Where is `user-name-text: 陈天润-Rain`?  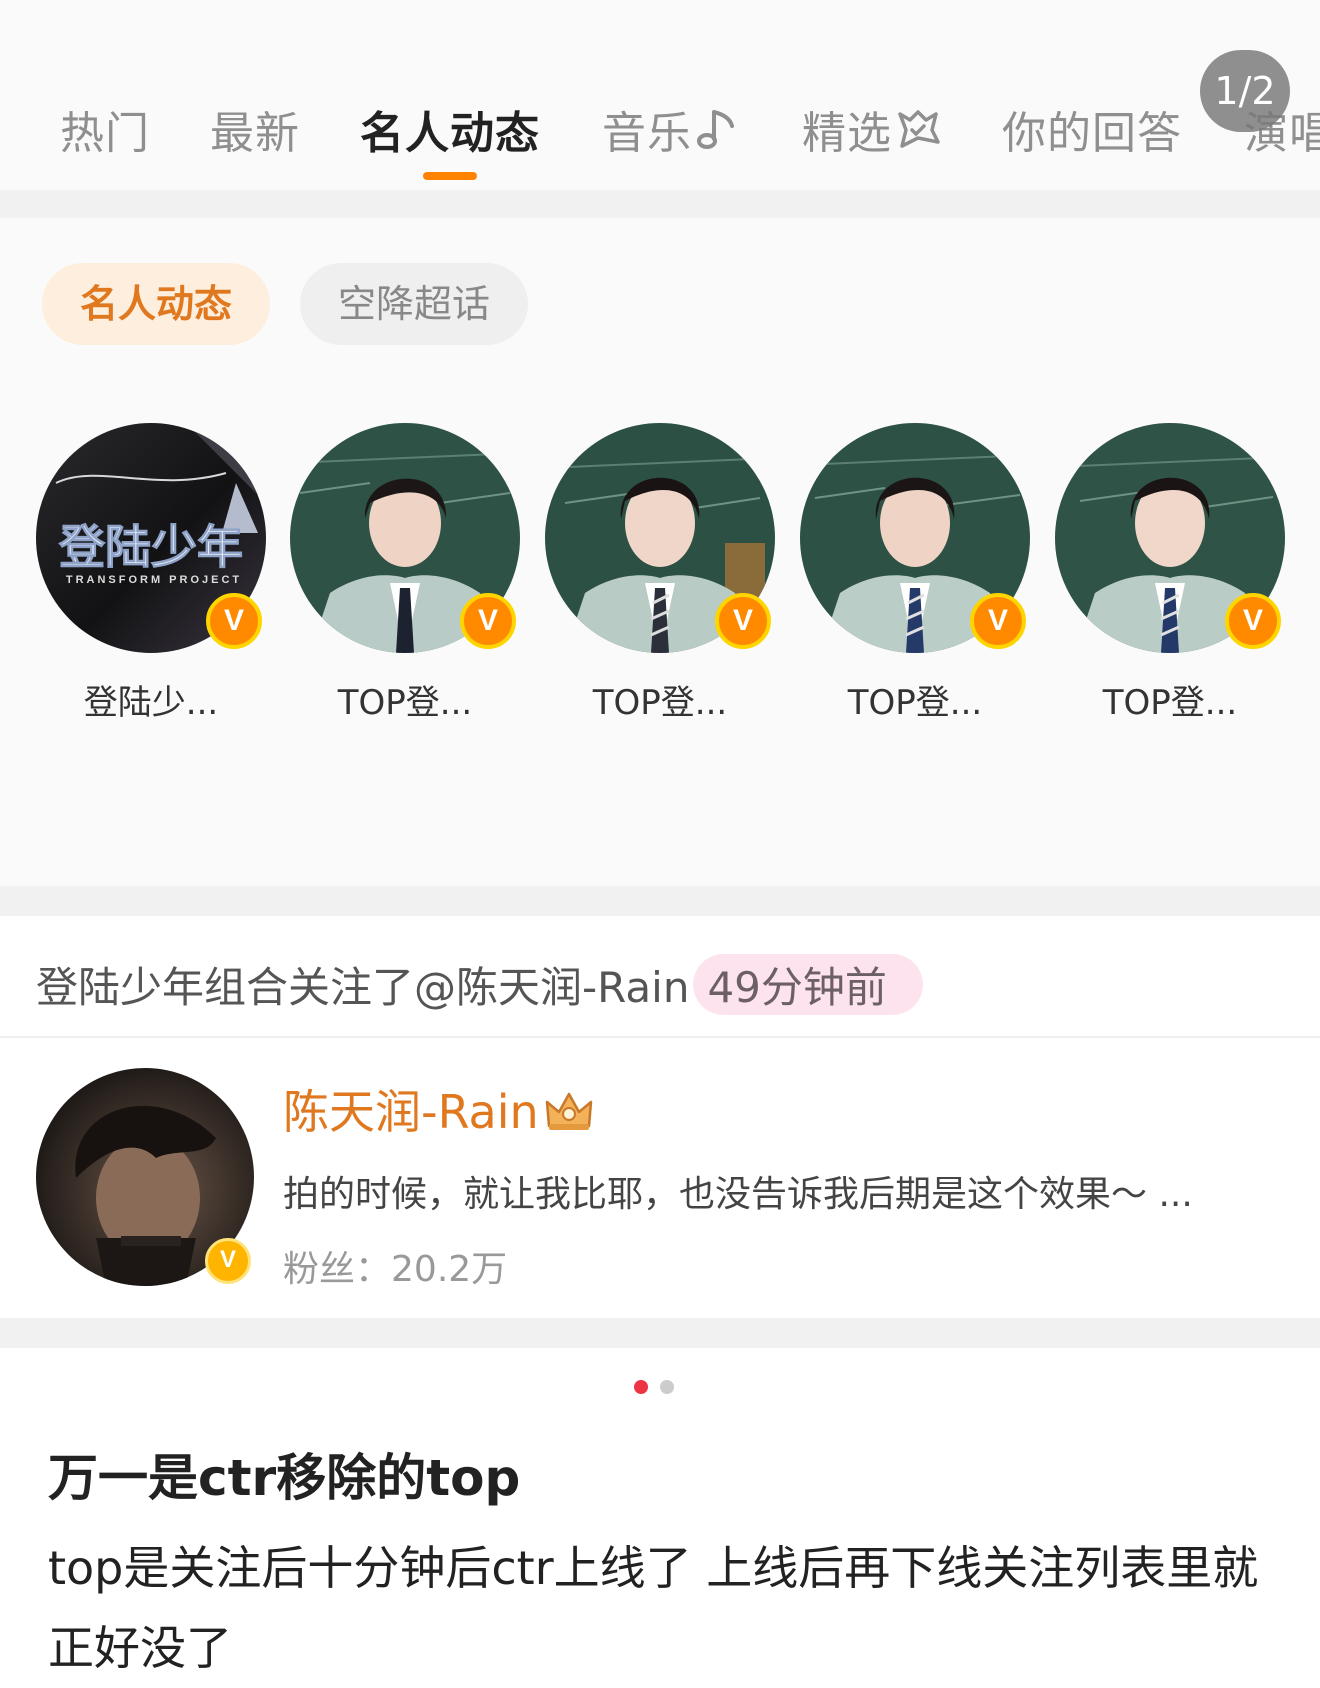
user-name-text: 陈天润-Rain is located at coordinates (411, 1112).